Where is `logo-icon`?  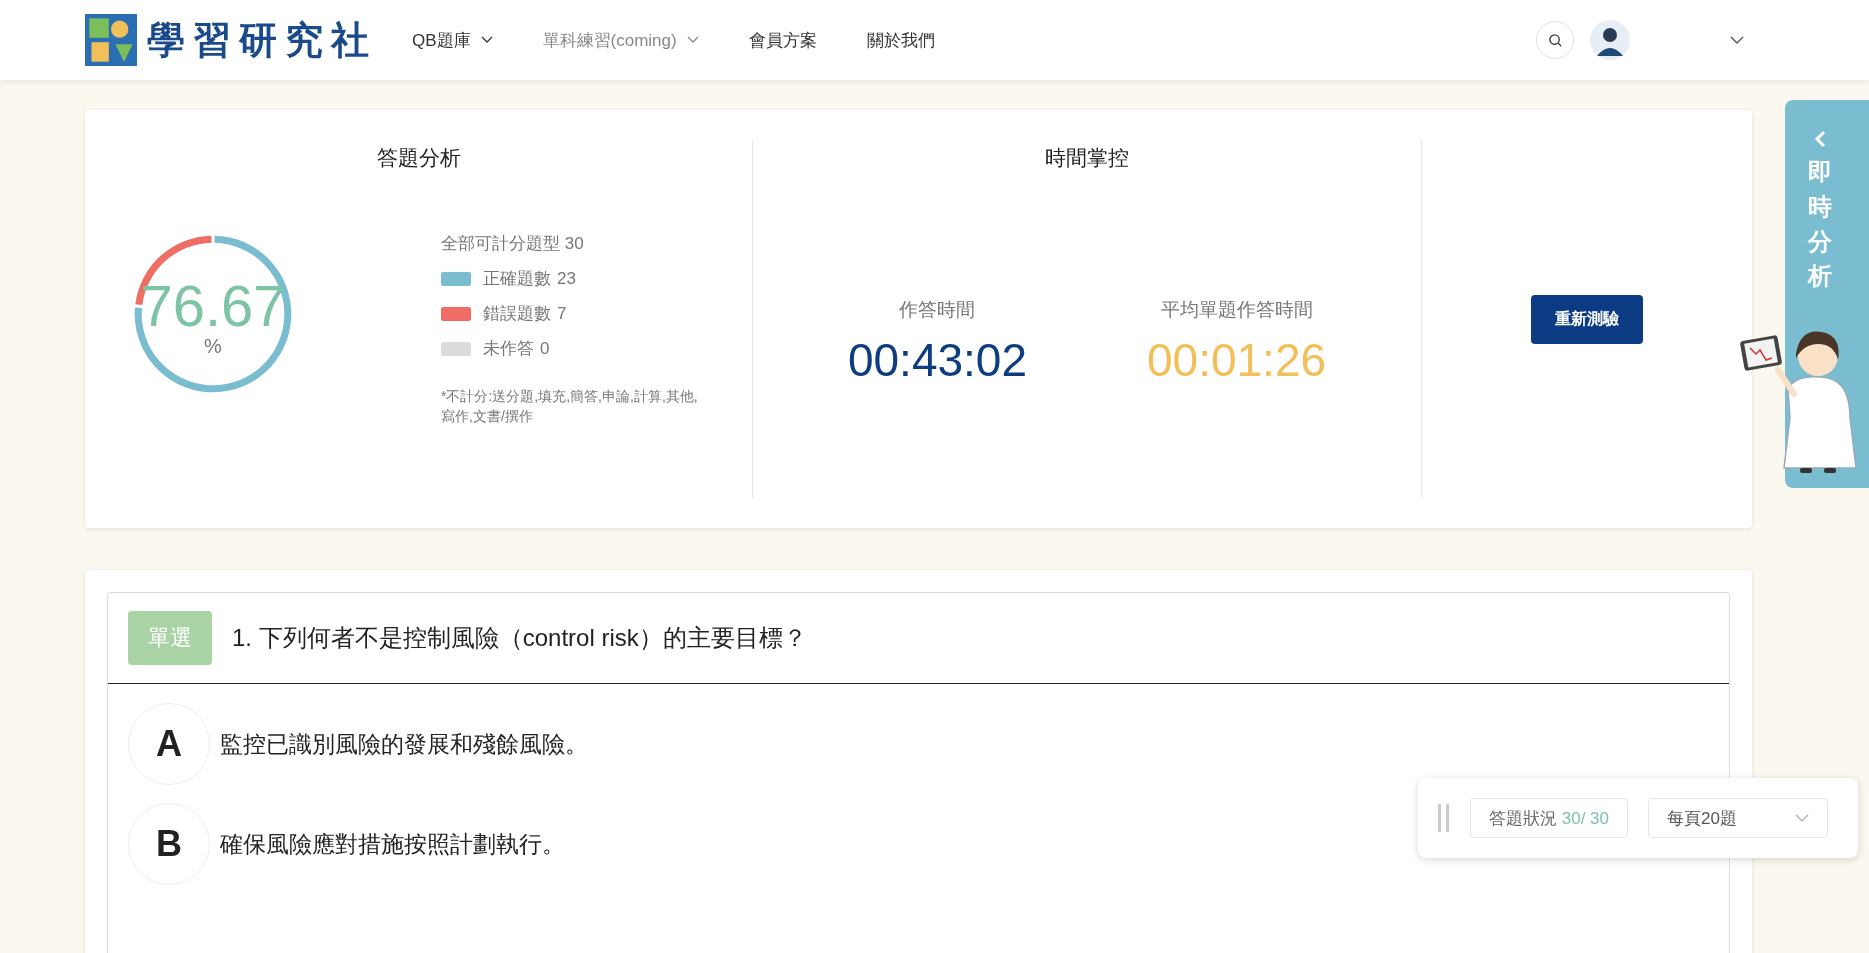 logo-icon is located at coordinates (111, 40).